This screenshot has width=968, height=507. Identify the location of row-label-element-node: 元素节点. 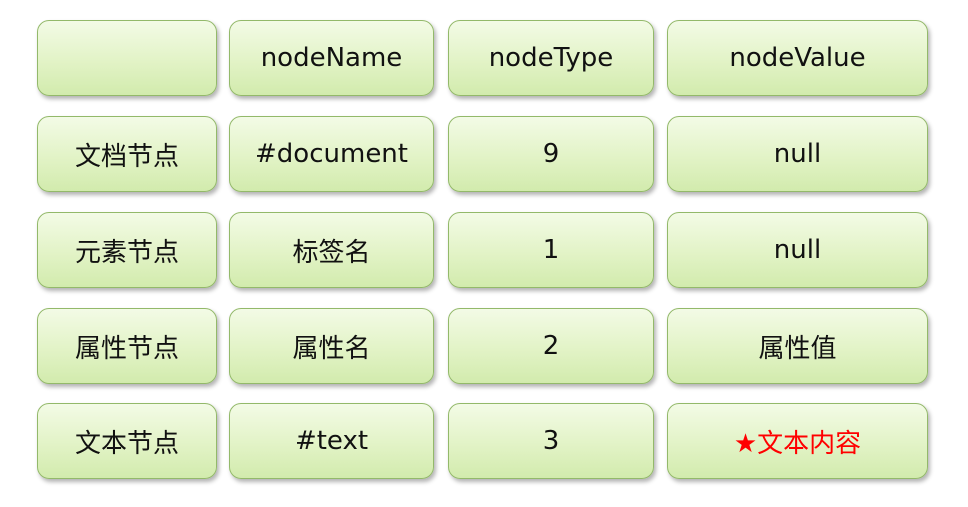
(127, 250).